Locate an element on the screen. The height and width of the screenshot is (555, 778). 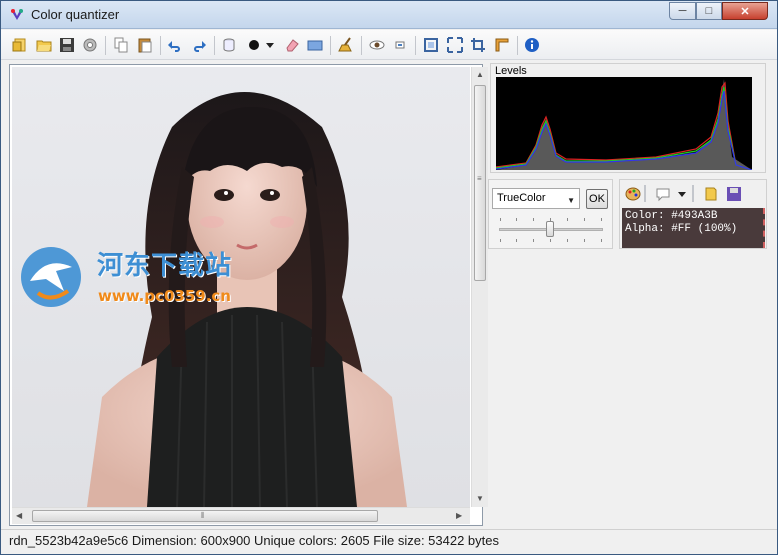
scroll-left-icon: ◀ is located at coordinates (19, 515).